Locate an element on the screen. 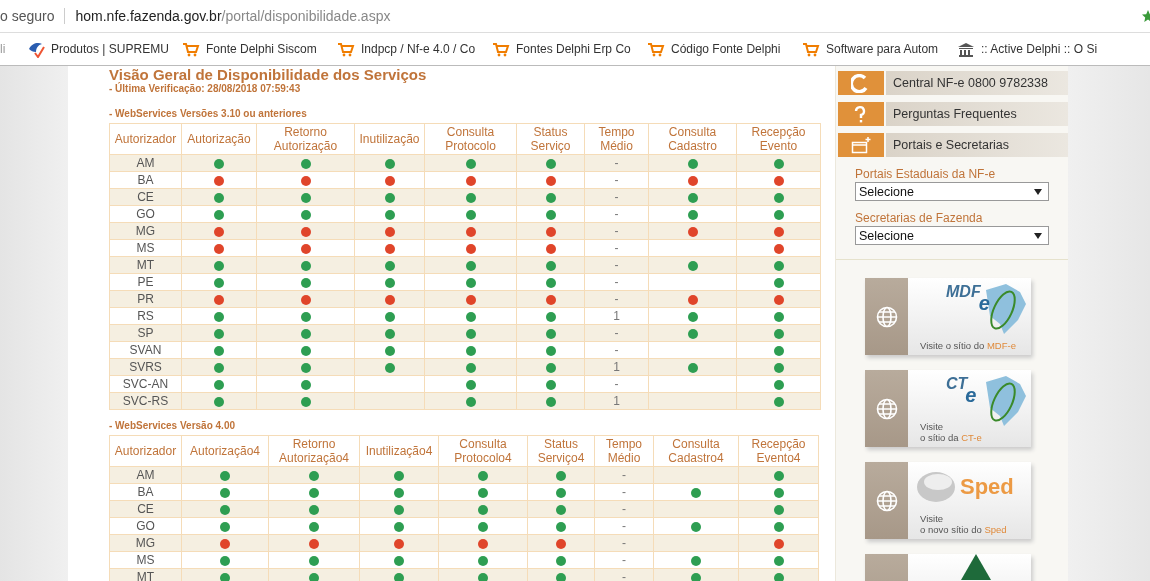 Image resolution: width=1150 pixels, height=581 pixels. authorizer-cell: SVC-AN is located at coordinates (145, 384).